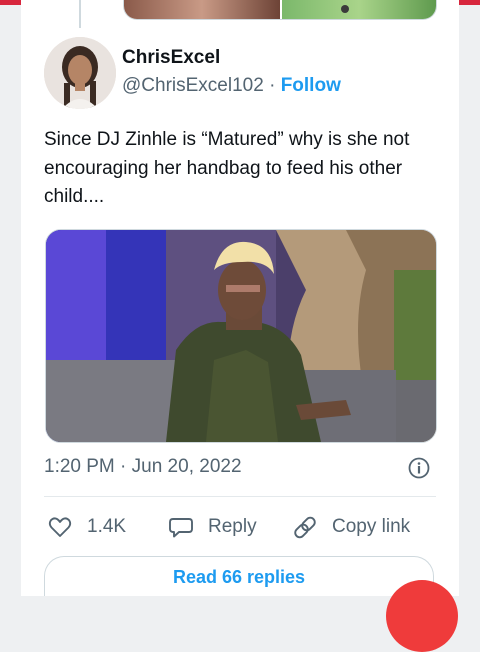 This screenshot has width=480, height=652. What do you see at coordinates (60, 527) in the screenshot?
I see `heart-icon` at bounding box center [60, 527].